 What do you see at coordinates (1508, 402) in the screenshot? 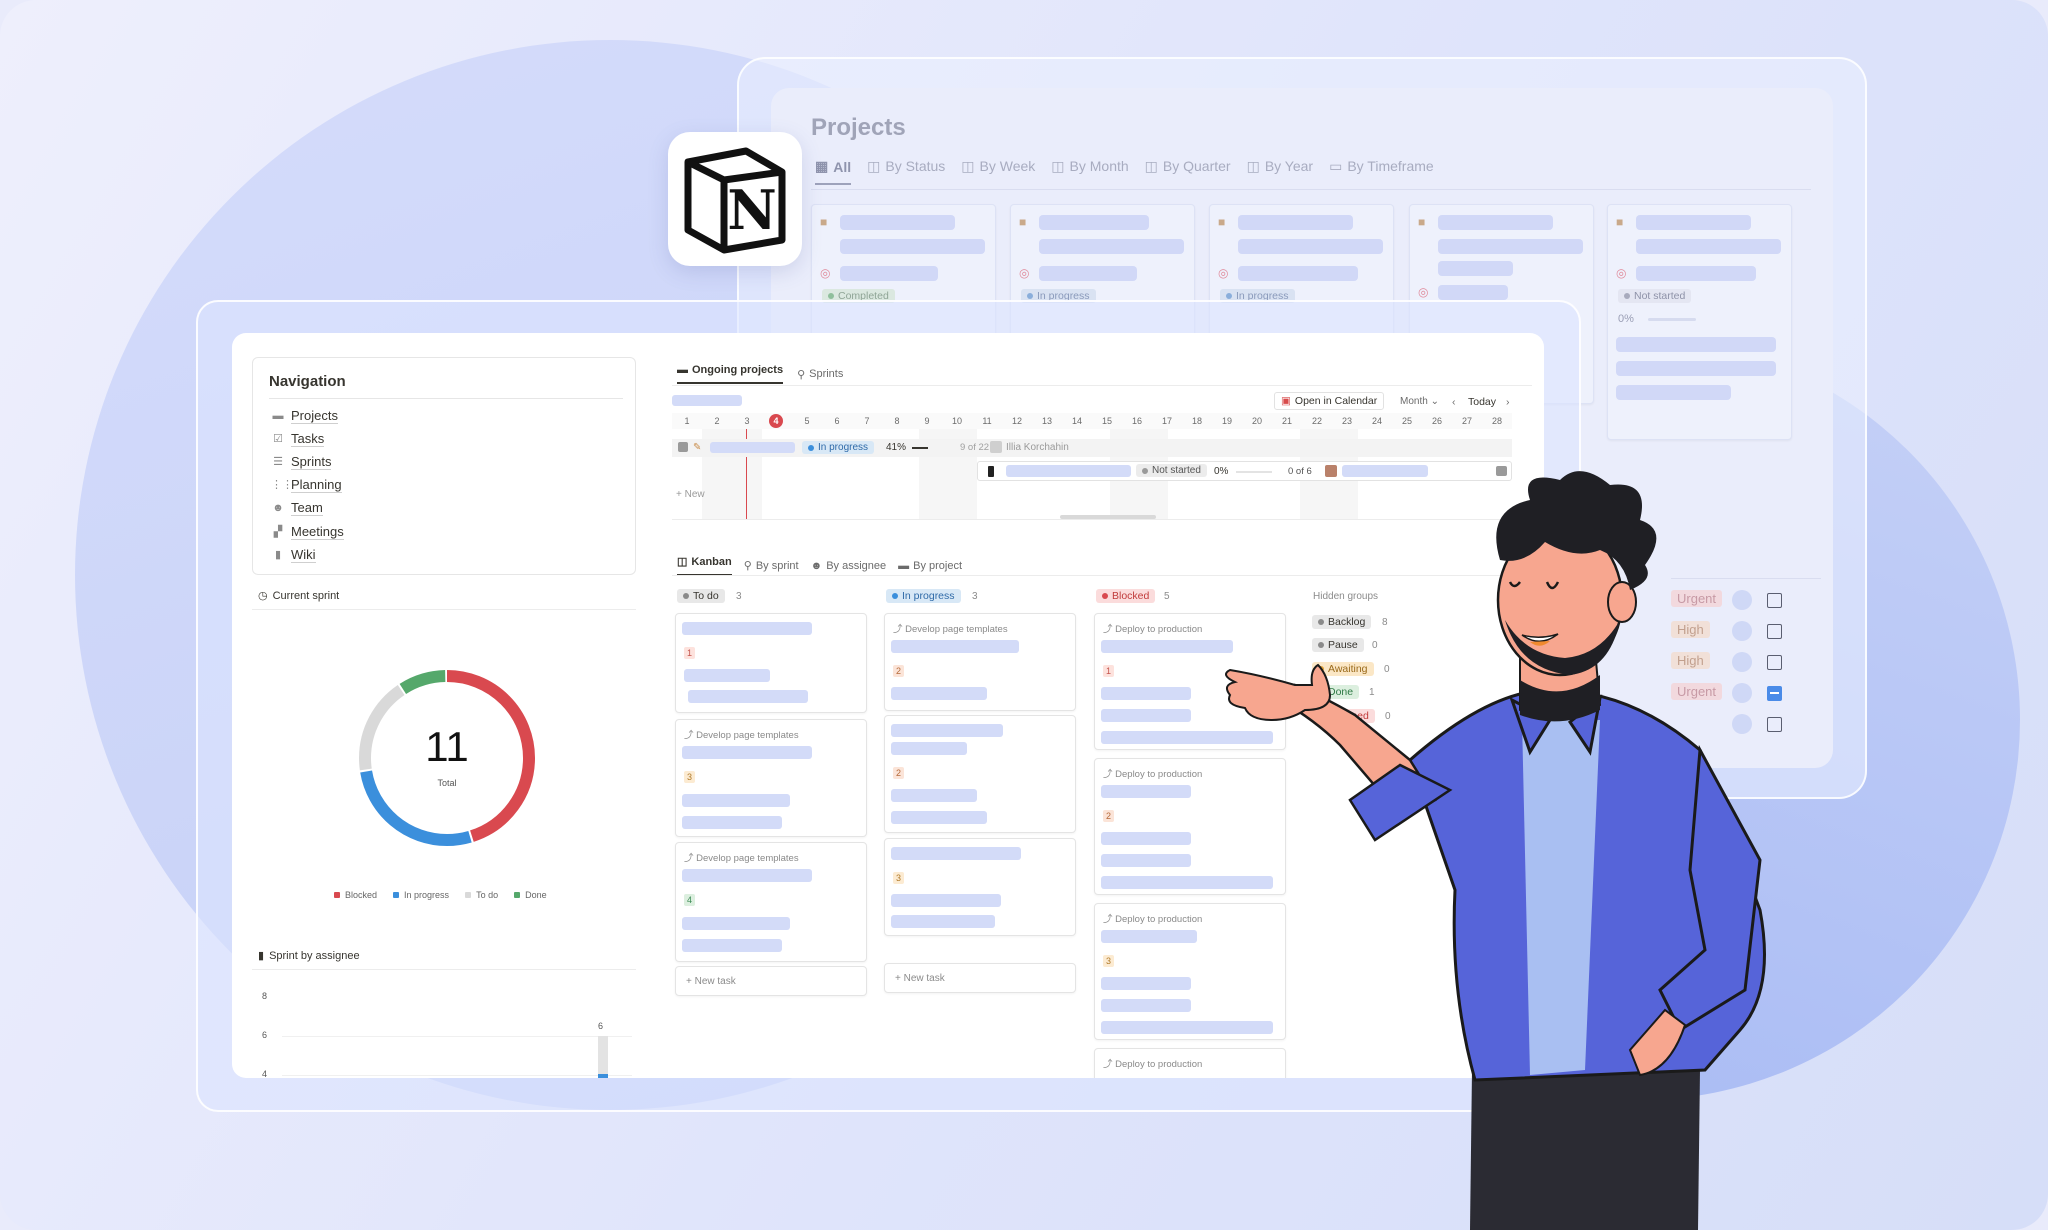
I see `next-arrow-icon: ›` at bounding box center [1508, 402].